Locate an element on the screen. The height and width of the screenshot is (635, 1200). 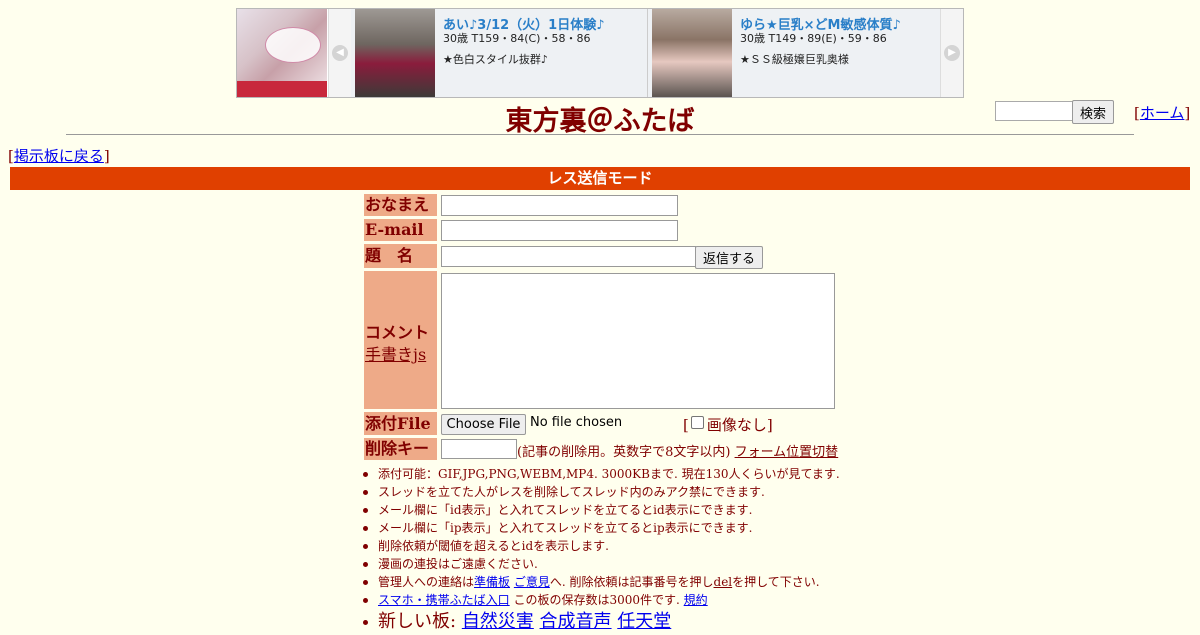
board-link-nintendo: 任天堂 is located at coordinates (644, 621).